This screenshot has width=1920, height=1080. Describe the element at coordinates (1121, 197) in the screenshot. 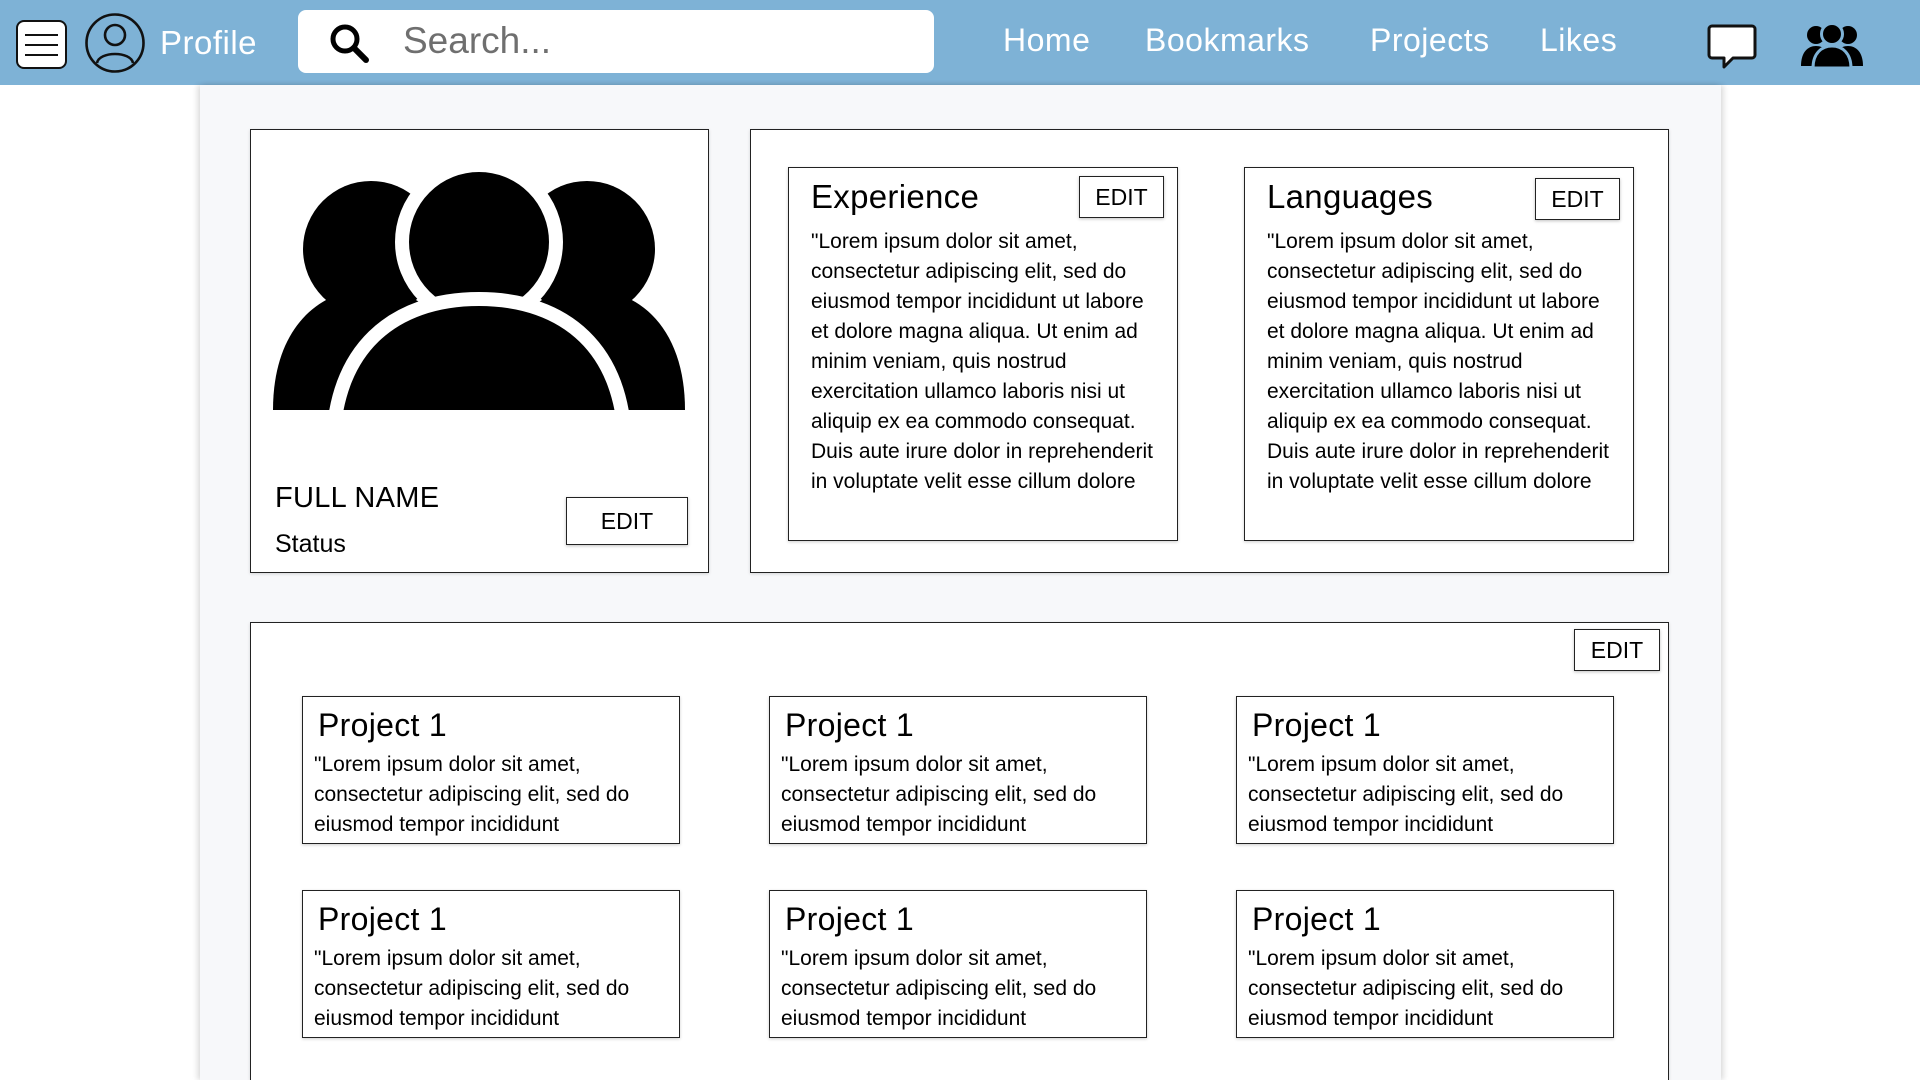

I see `edit-experience-button: EDIT` at that location.